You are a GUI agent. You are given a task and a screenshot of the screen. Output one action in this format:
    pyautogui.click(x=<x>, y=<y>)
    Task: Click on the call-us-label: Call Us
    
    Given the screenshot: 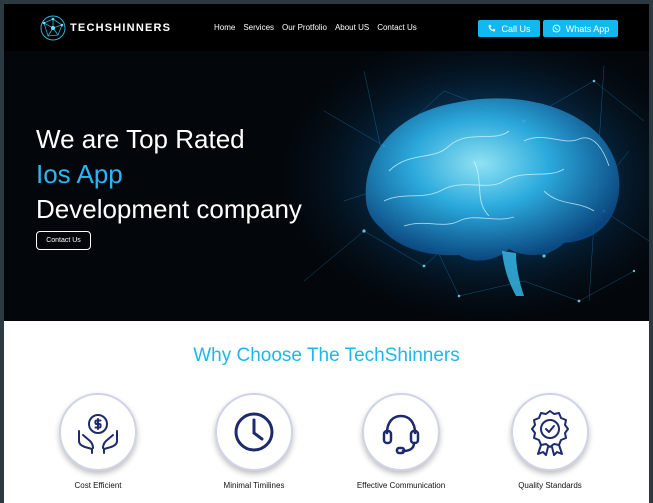 What is the action you would take?
    pyautogui.click(x=516, y=28)
    